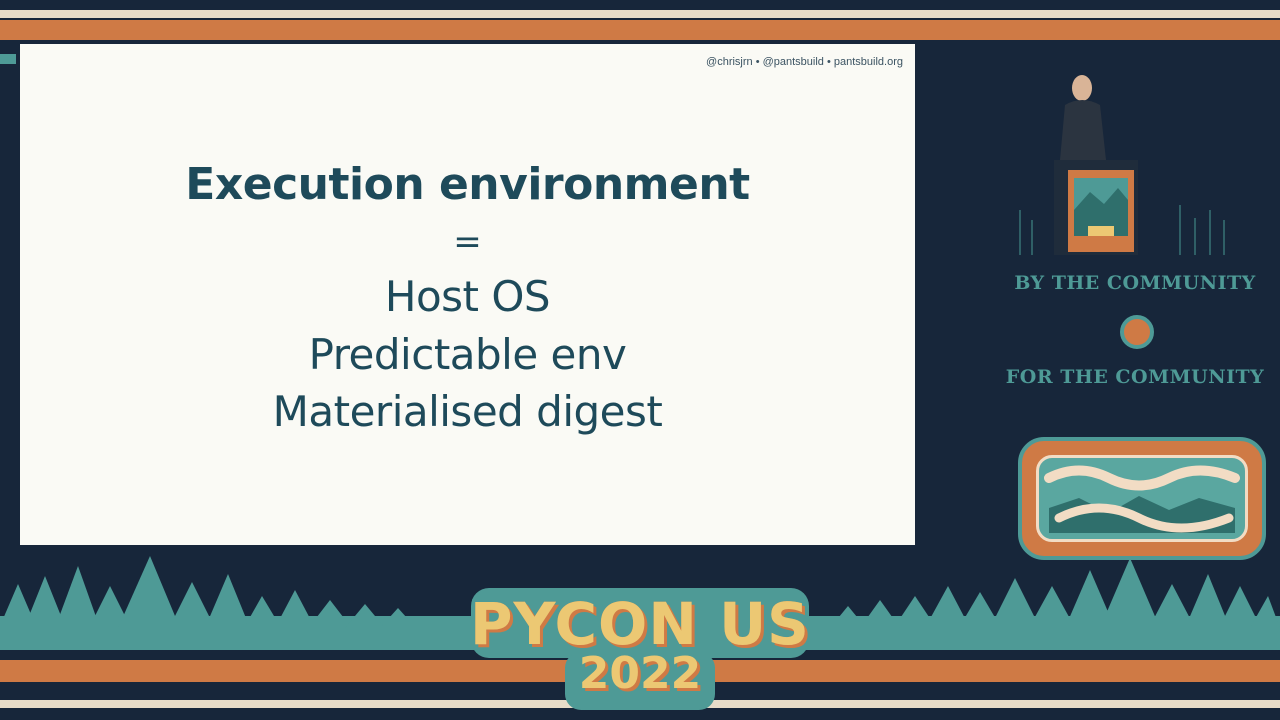 The image size is (1280, 720). Describe the element at coordinates (804, 62) in the screenshot. I see `slide-credit: @chrisjrn • @pantsbuild • pantsbuild.org` at that location.